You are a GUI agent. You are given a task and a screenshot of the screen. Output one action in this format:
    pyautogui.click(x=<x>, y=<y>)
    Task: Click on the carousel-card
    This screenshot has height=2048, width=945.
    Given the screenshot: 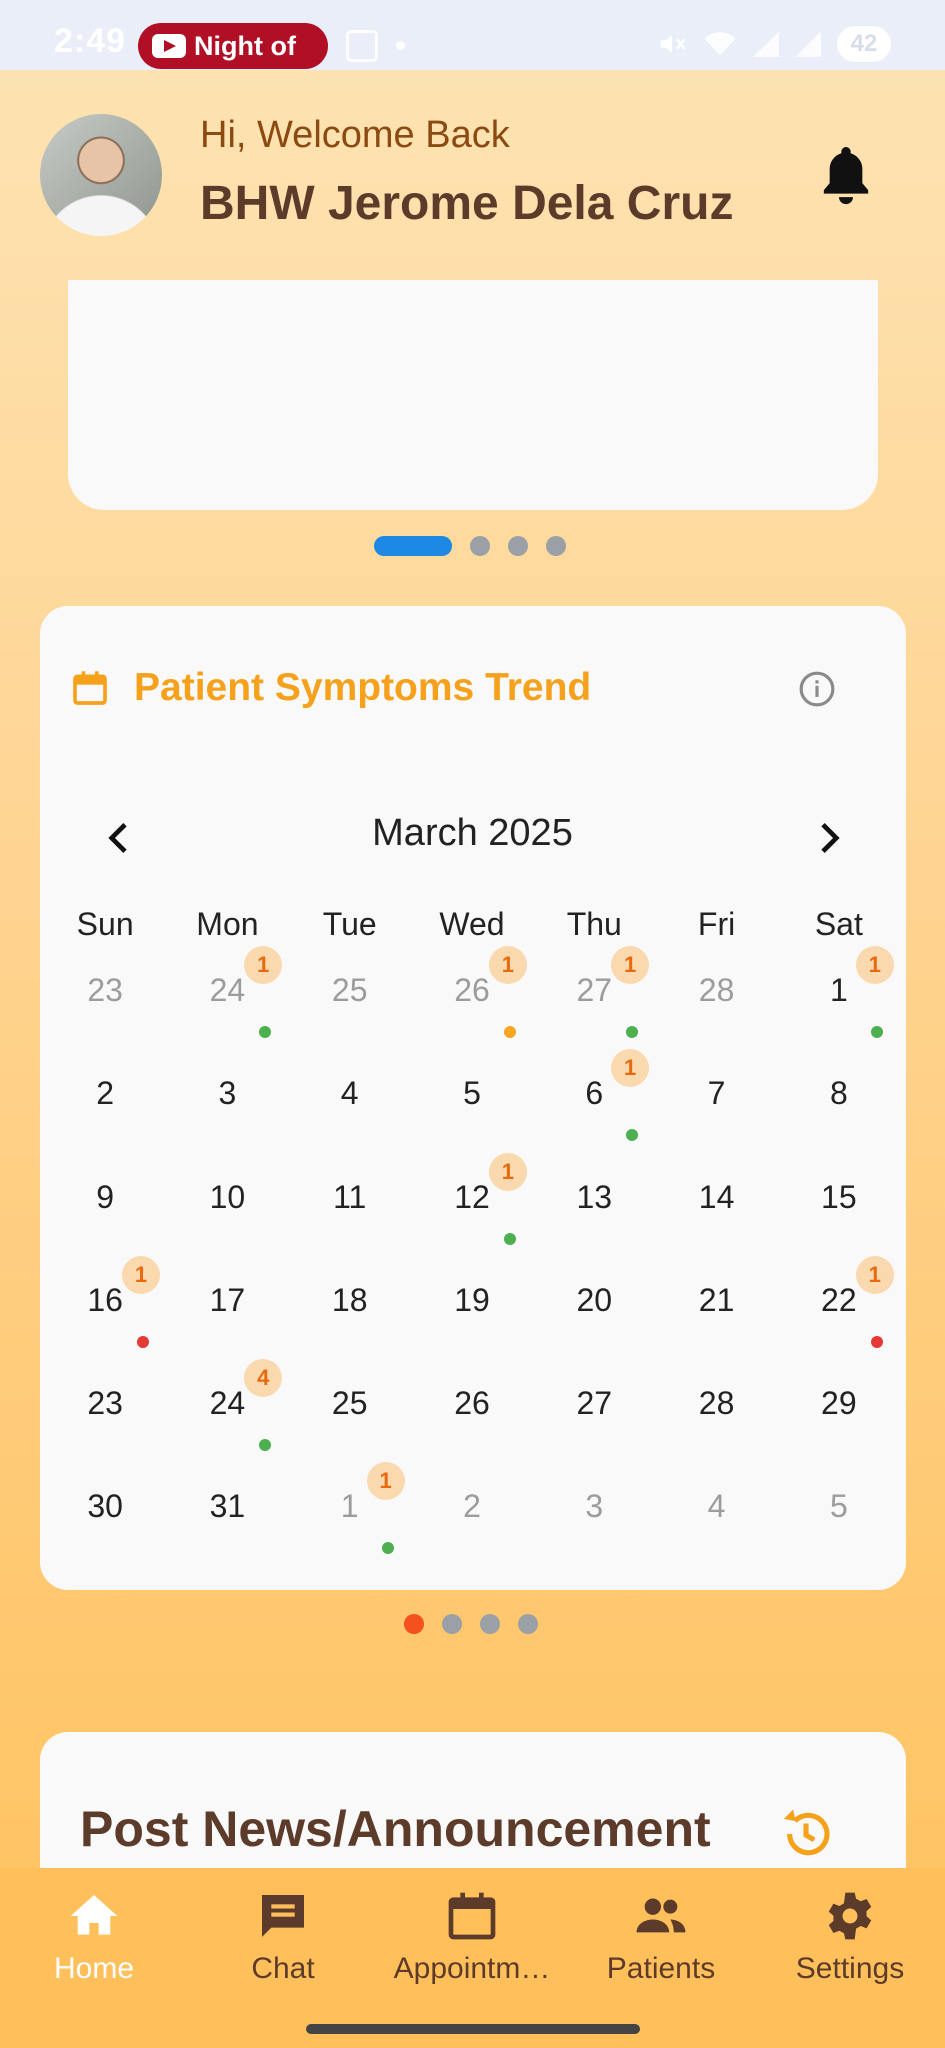 What is the action you would take?
    pyautogui.click(x=473, y=395)
    